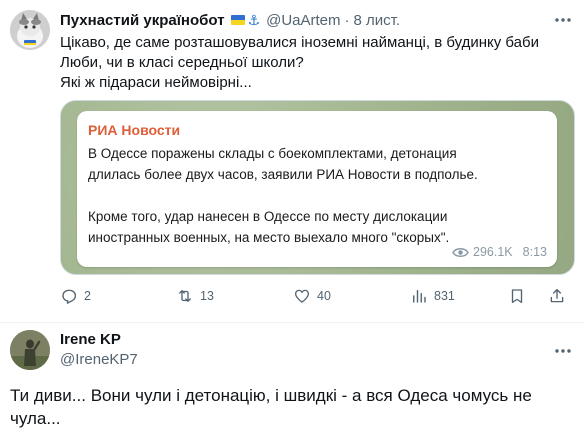  I want to click on reply-author-name: Irene KP, so click(90, 339).